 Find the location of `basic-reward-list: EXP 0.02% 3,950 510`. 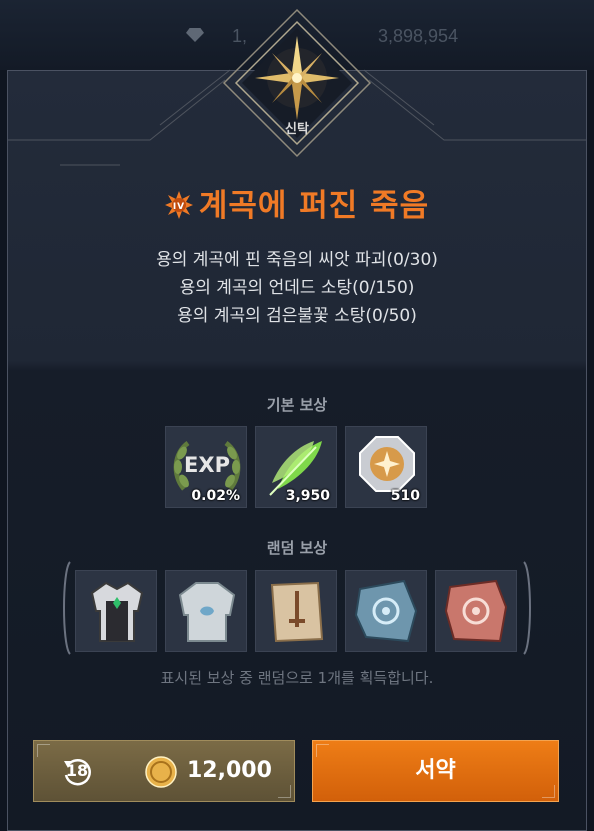

basic-reward-list: EXP 0.02% 3,950 510 is located at coordinates (297, 468).